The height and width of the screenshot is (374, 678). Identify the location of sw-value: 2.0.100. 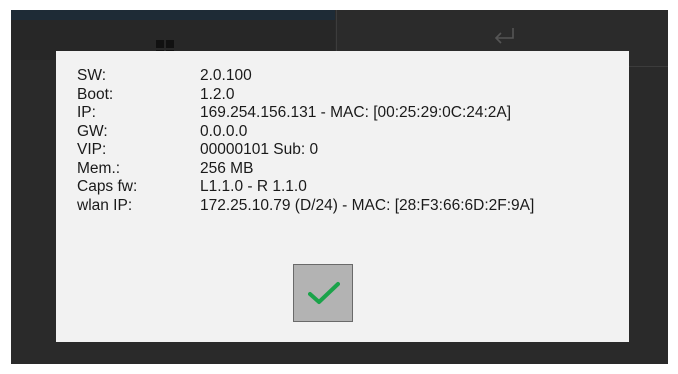
(226, 75).